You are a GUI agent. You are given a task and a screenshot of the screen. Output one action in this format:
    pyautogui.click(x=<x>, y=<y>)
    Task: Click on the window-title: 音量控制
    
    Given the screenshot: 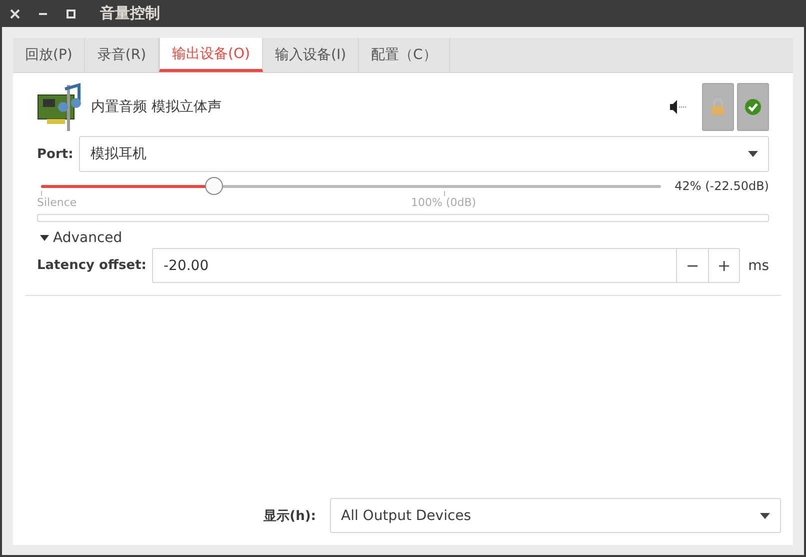 What is the action you would take?
    pyautogui.click(x=130, y=13)
    